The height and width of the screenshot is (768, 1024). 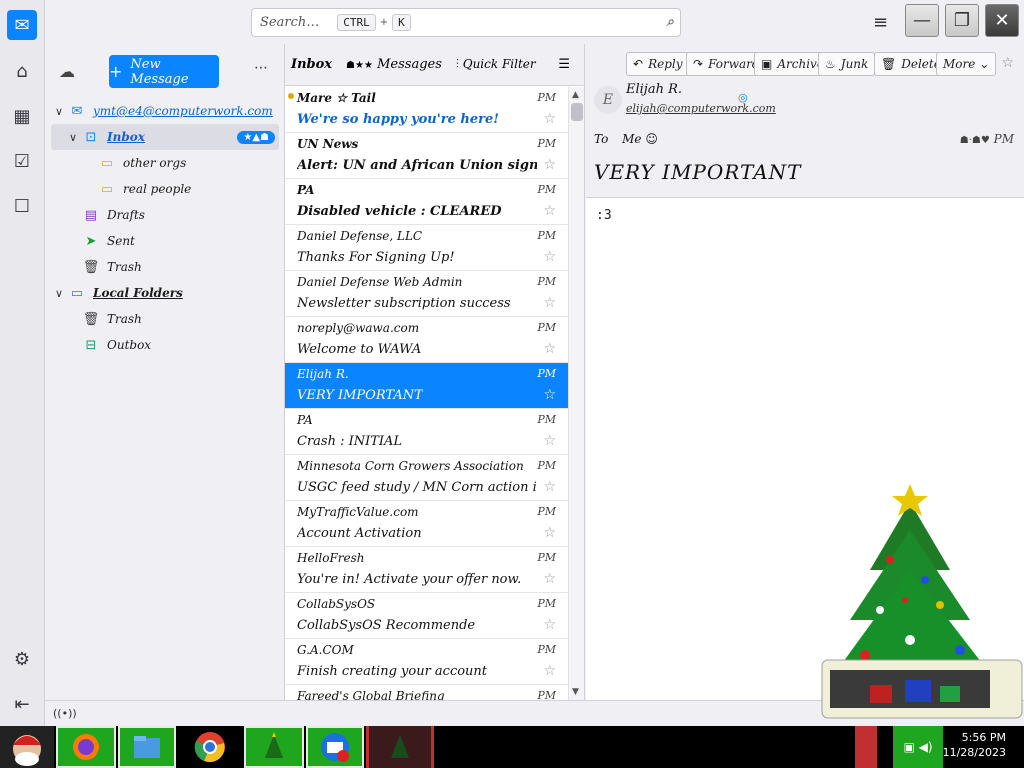 What do you see at coordinates (67, 71) in the screenshot?
I see `get-messages-icon: ☁` at bounding box center [67, 71].